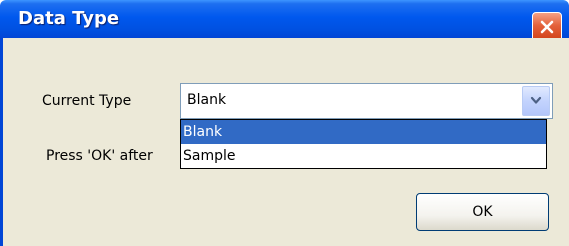 This screenshot has height=246, width=569. What do you see at coordinates (207, 100) in the screenshot?
I see `type-select-value: Blank` at bounding box center [207, 100].